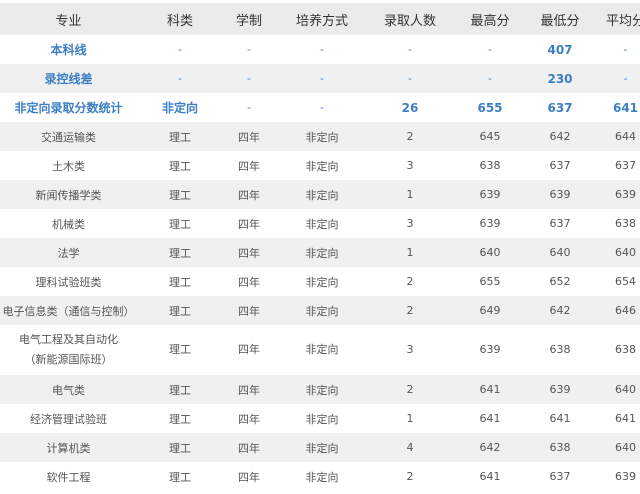 The height and width of the screenshot is (494, 640). I want to click on summary-row: 录控线差 - - - - - 230 -, so click(320, 78).